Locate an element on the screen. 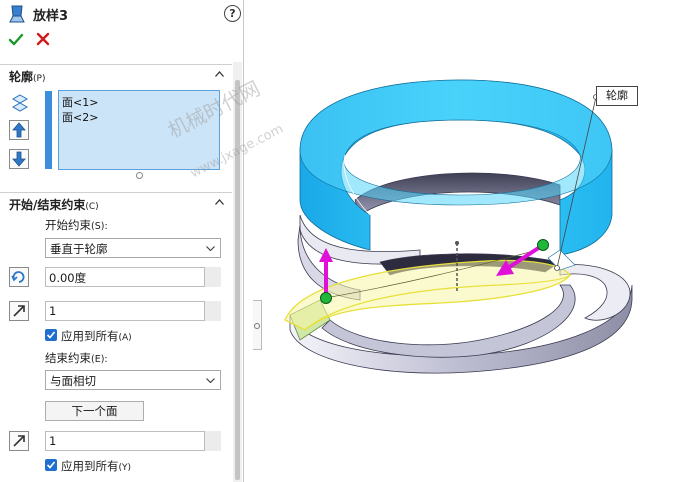 This screenshot has width=700, height=482. profiles-header-key: (P) is located at coordinates (39, 79).